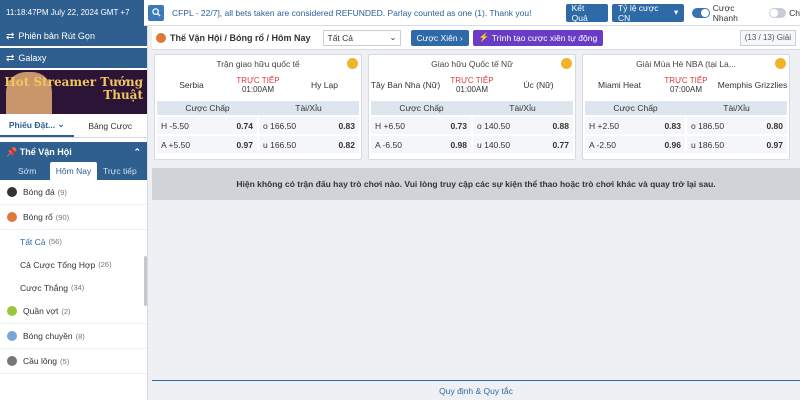 The image size is (800, 400). What do you see at coordinates (77, 287) in the screenshot?
I see `sub-count: (34)` at bounding box center [77, 287].